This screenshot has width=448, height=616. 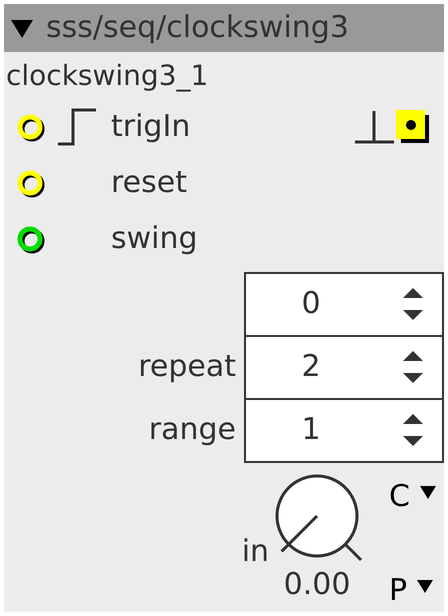 I want to click on menu-toggle: C, so click(x=399, y=497).